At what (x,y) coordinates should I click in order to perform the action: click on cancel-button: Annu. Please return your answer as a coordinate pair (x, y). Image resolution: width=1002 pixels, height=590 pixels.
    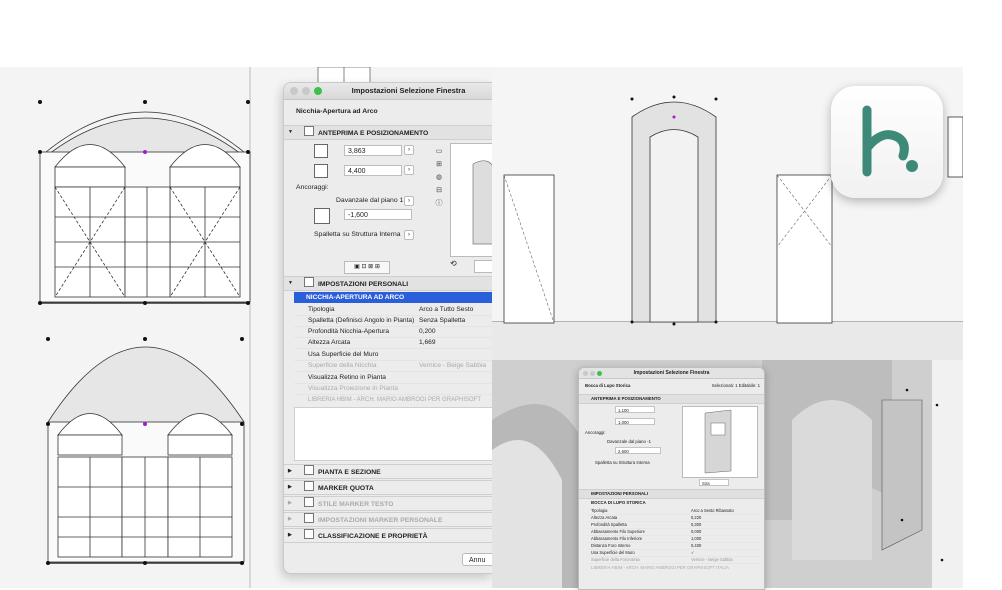
    Looking at the image, I should click on (477, 559).